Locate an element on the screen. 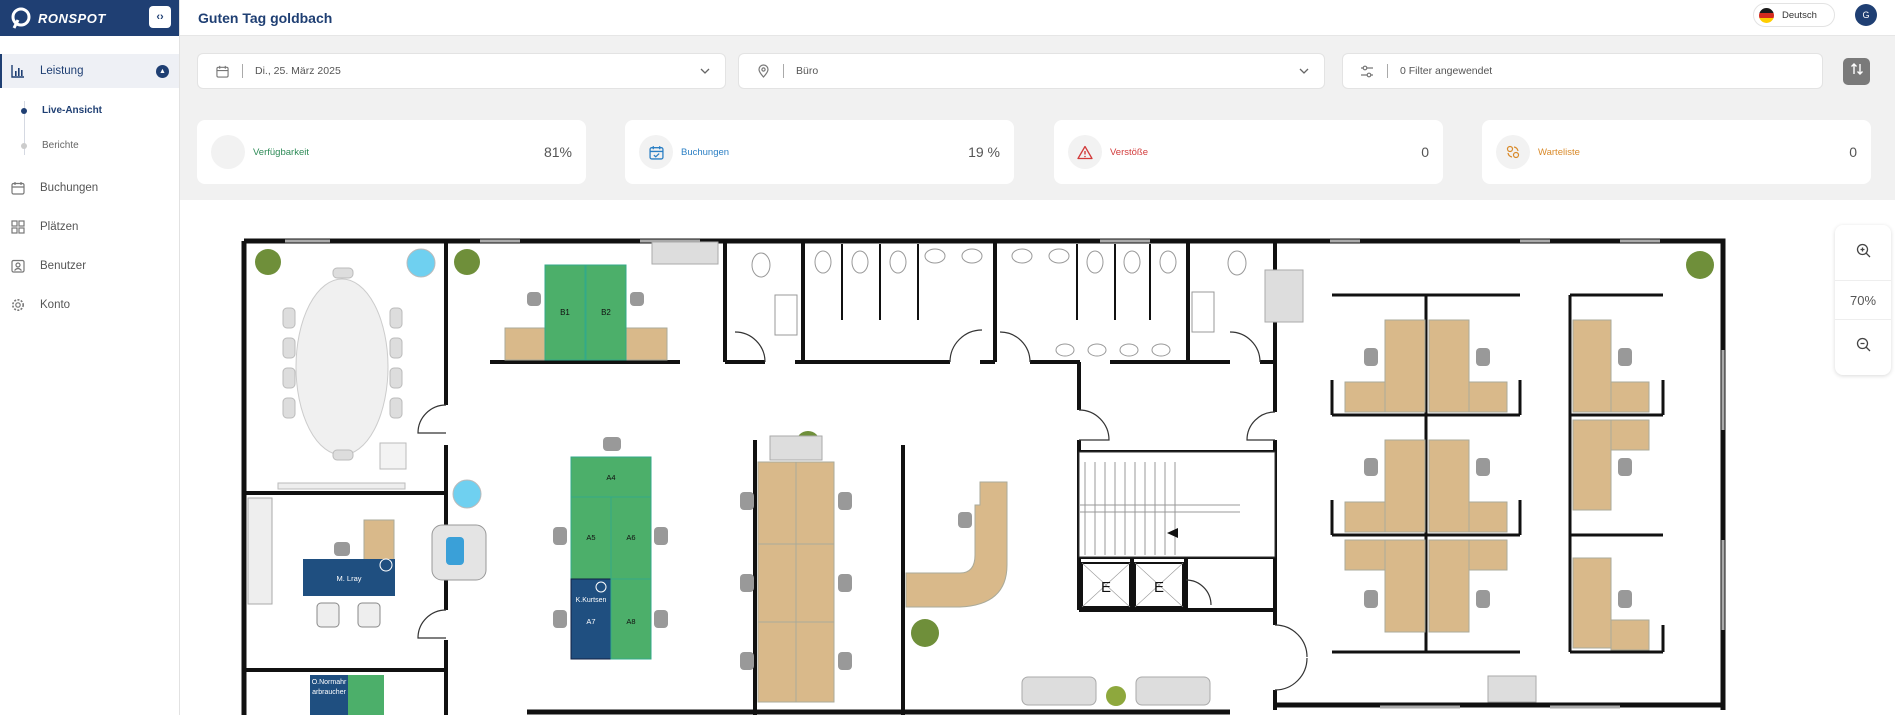 The width and height of the screenshot is (1895, 715). filter-button: 0 Filter angewendet is located at coordinates (1582, 71).